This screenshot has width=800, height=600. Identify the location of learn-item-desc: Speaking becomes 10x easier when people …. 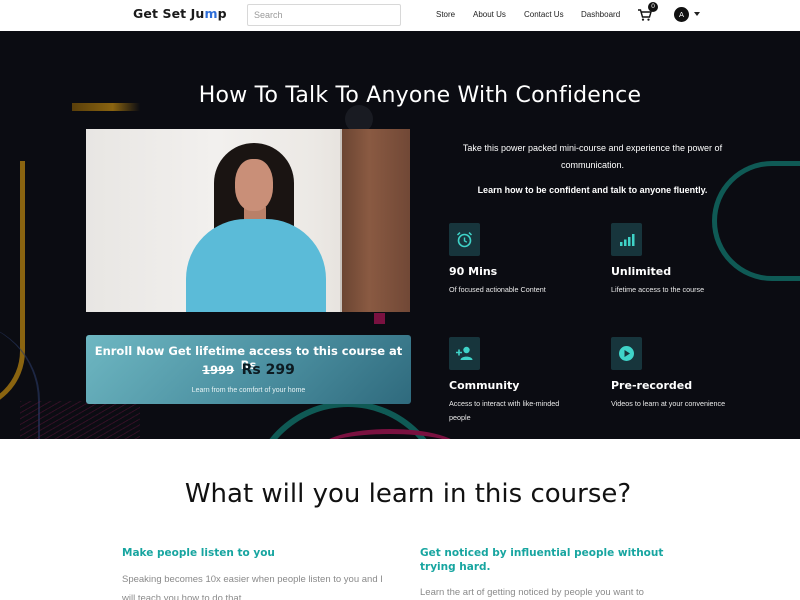
(252, 587).